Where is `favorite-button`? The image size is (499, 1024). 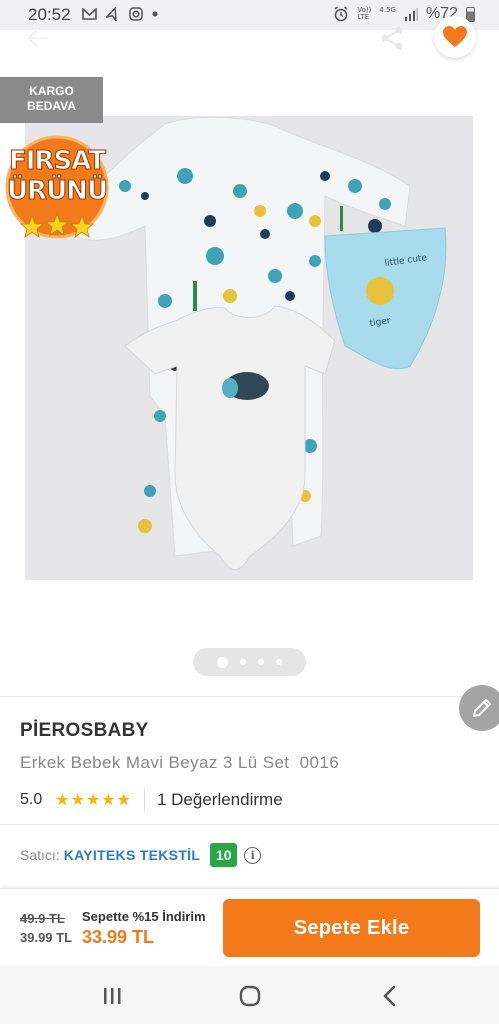
favorite-button is located at coordinates (455, 37).